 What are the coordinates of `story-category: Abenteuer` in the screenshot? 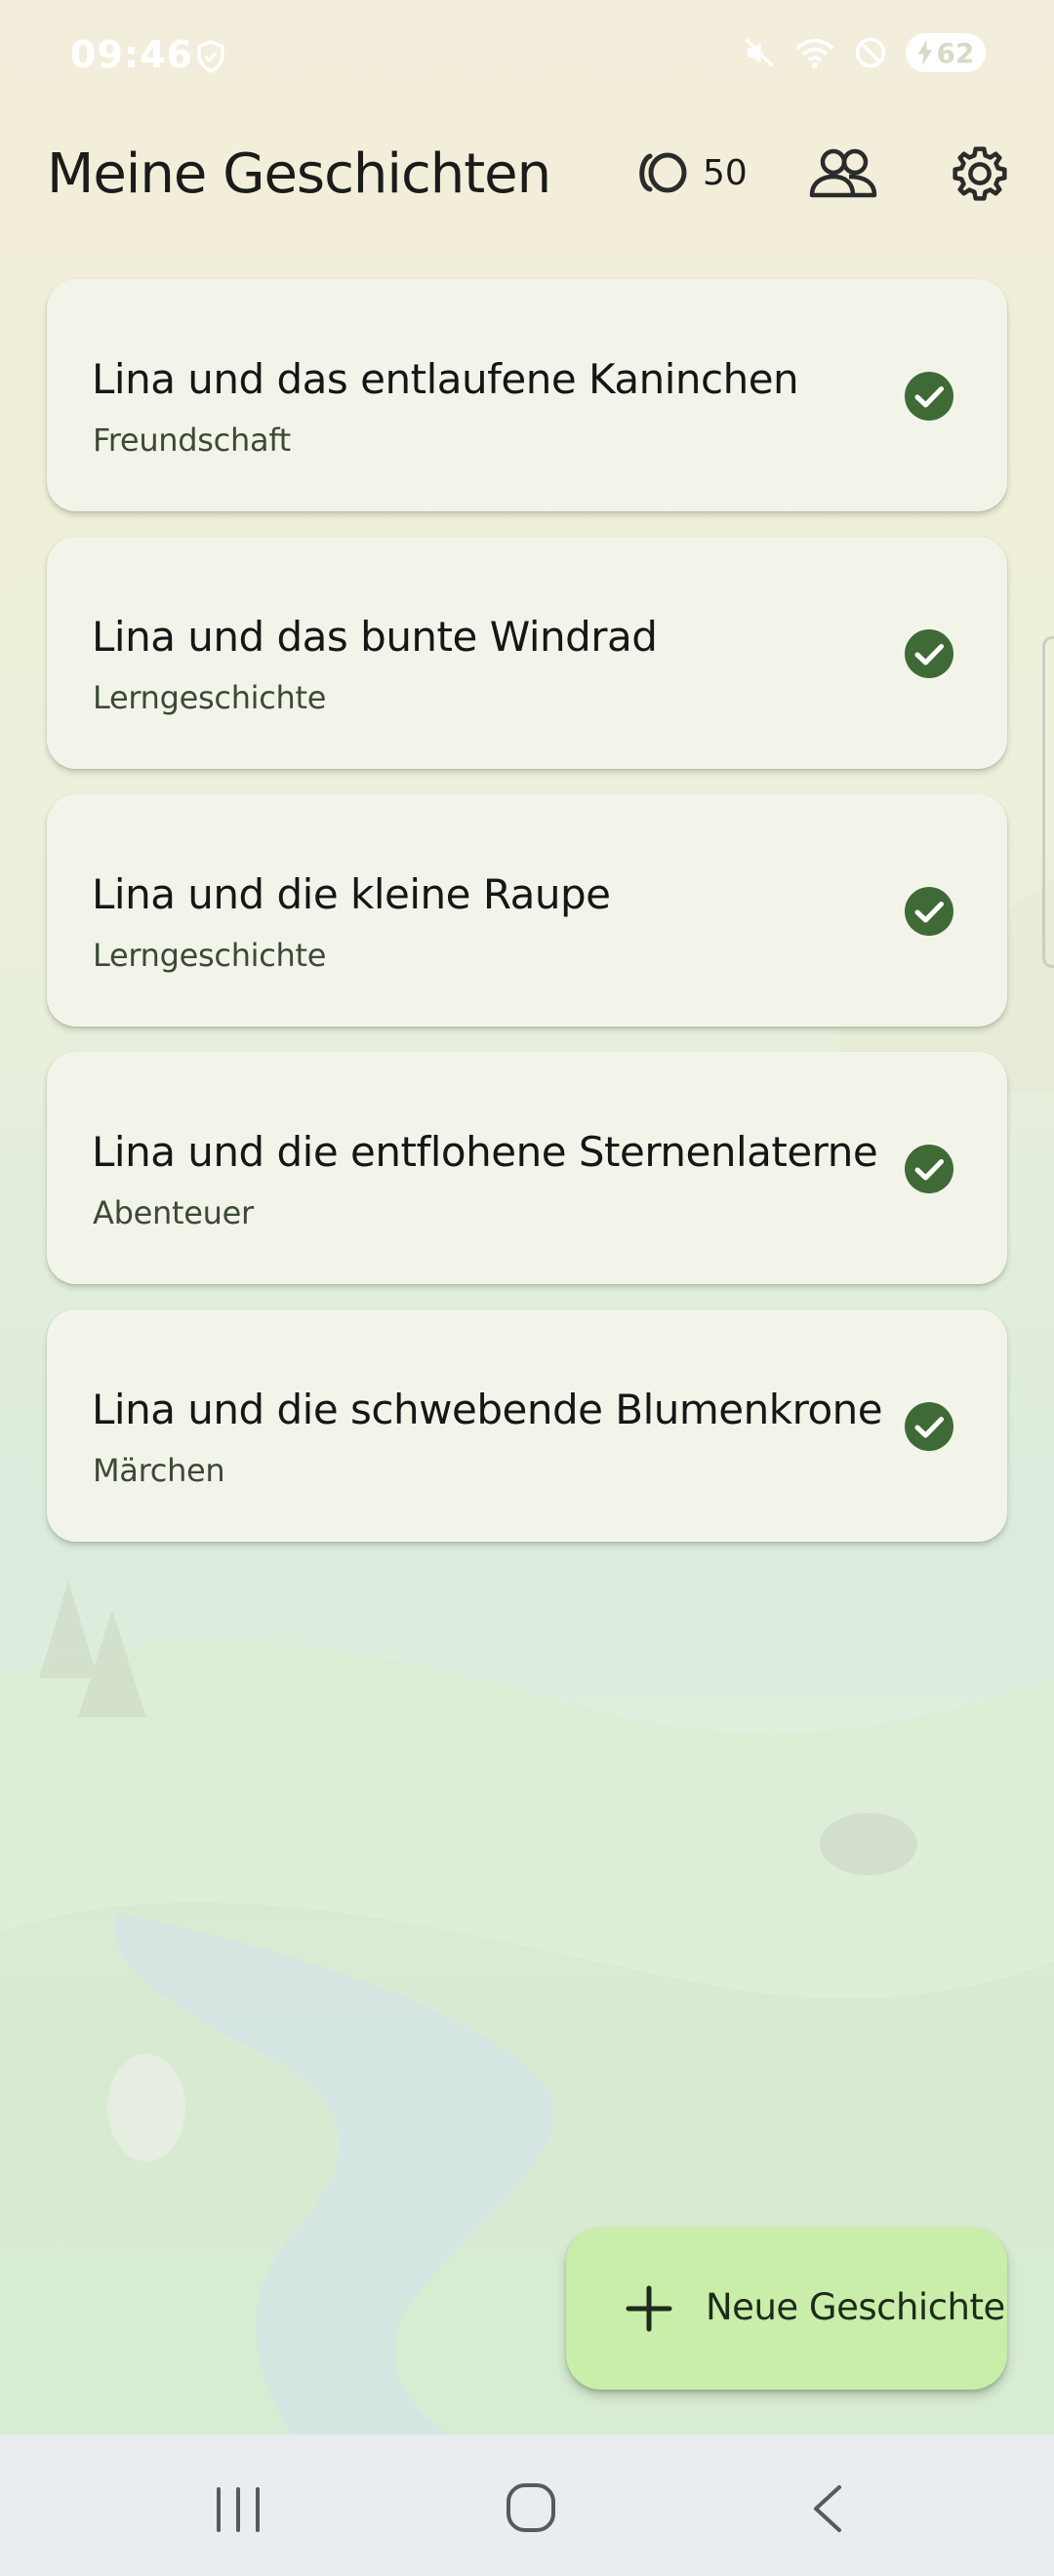 It's located at (173, 1212).